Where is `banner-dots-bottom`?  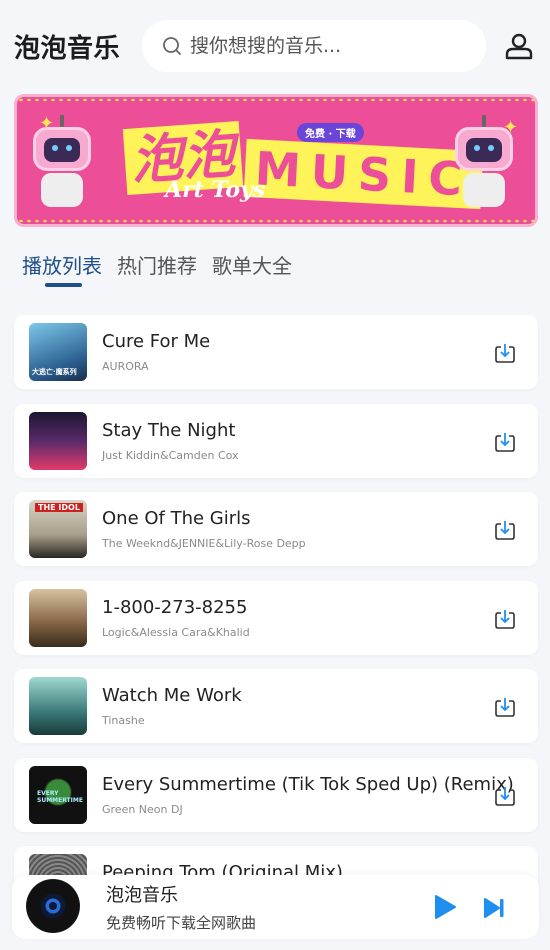 banner-dots-bottom is located at coordinates (276, 221).